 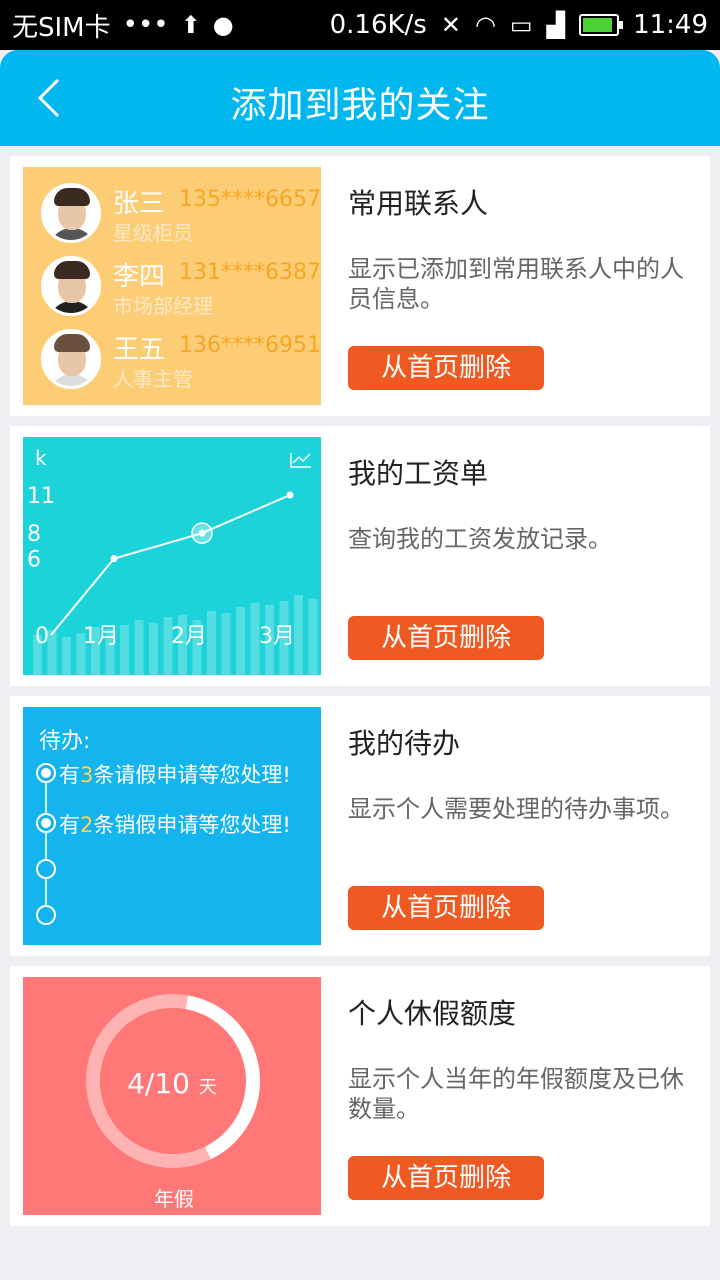 What do you see at coordinates (250, 272) in the screenshot?
I see `contact-phone: 131****6387` at bounding box center [250, 272].